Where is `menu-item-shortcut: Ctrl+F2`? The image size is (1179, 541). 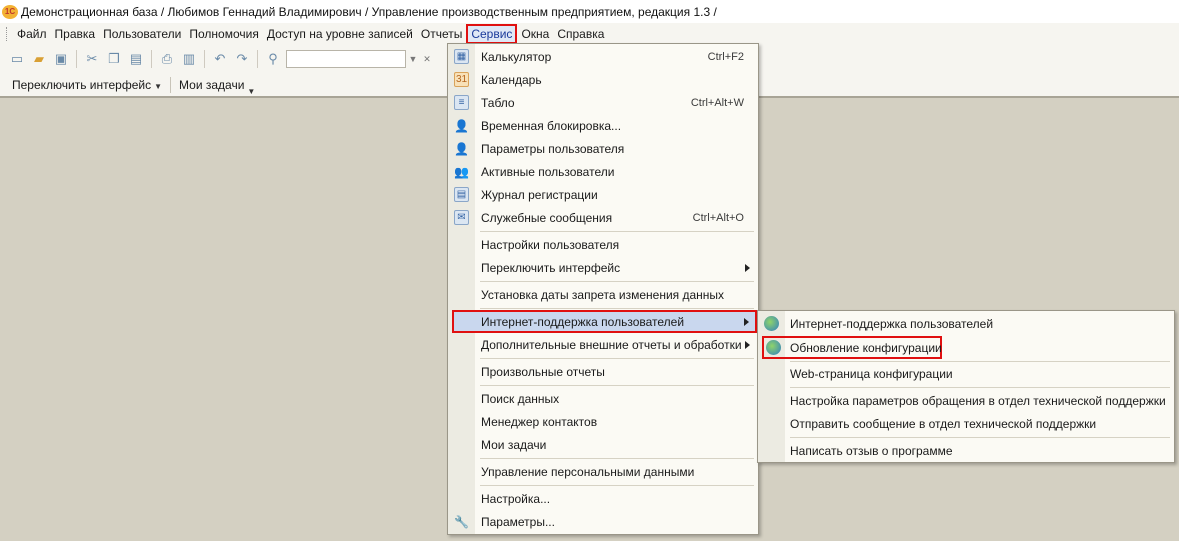
menu-item-shortcut: Ctrl+F2 is located at coordinates (725, 56).